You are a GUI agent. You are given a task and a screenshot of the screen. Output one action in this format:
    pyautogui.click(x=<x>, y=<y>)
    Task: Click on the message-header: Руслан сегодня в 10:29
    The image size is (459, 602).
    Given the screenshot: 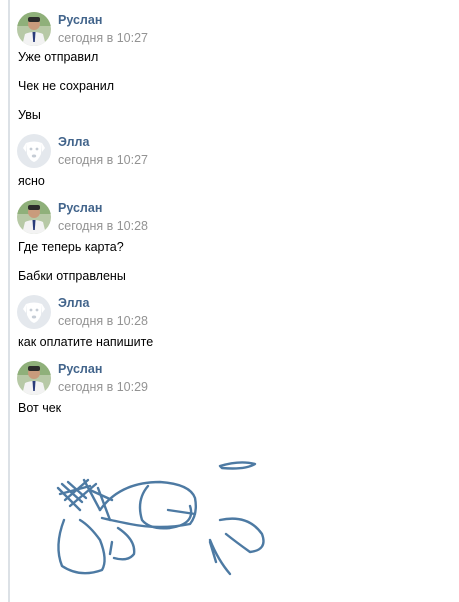 What is the action you would take?
    pyautogui.click(x=227, y=379)
    